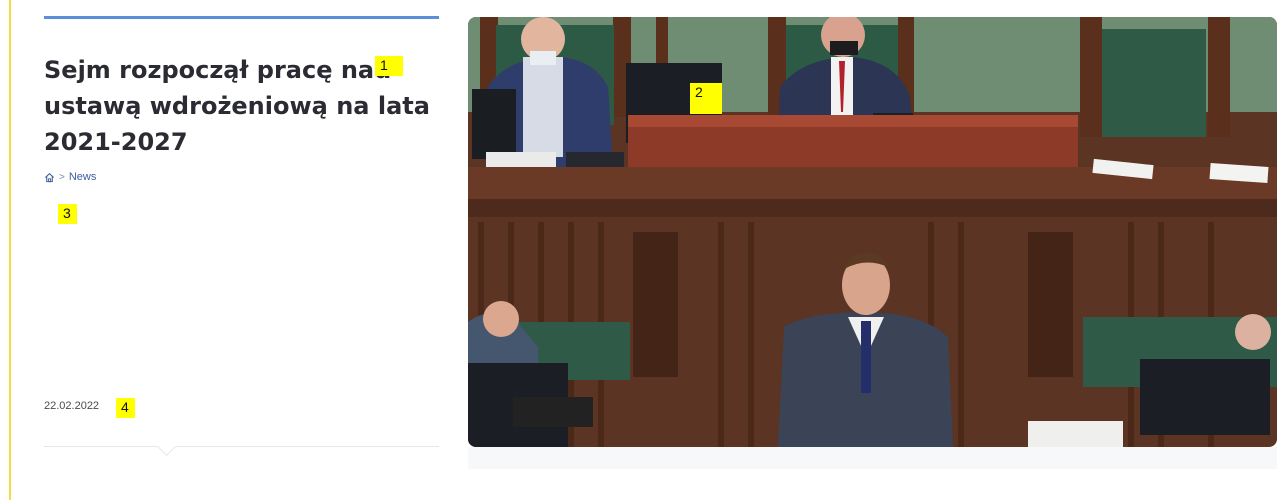  I want to click on article-date: 22.02.2022, so click(72, 406).